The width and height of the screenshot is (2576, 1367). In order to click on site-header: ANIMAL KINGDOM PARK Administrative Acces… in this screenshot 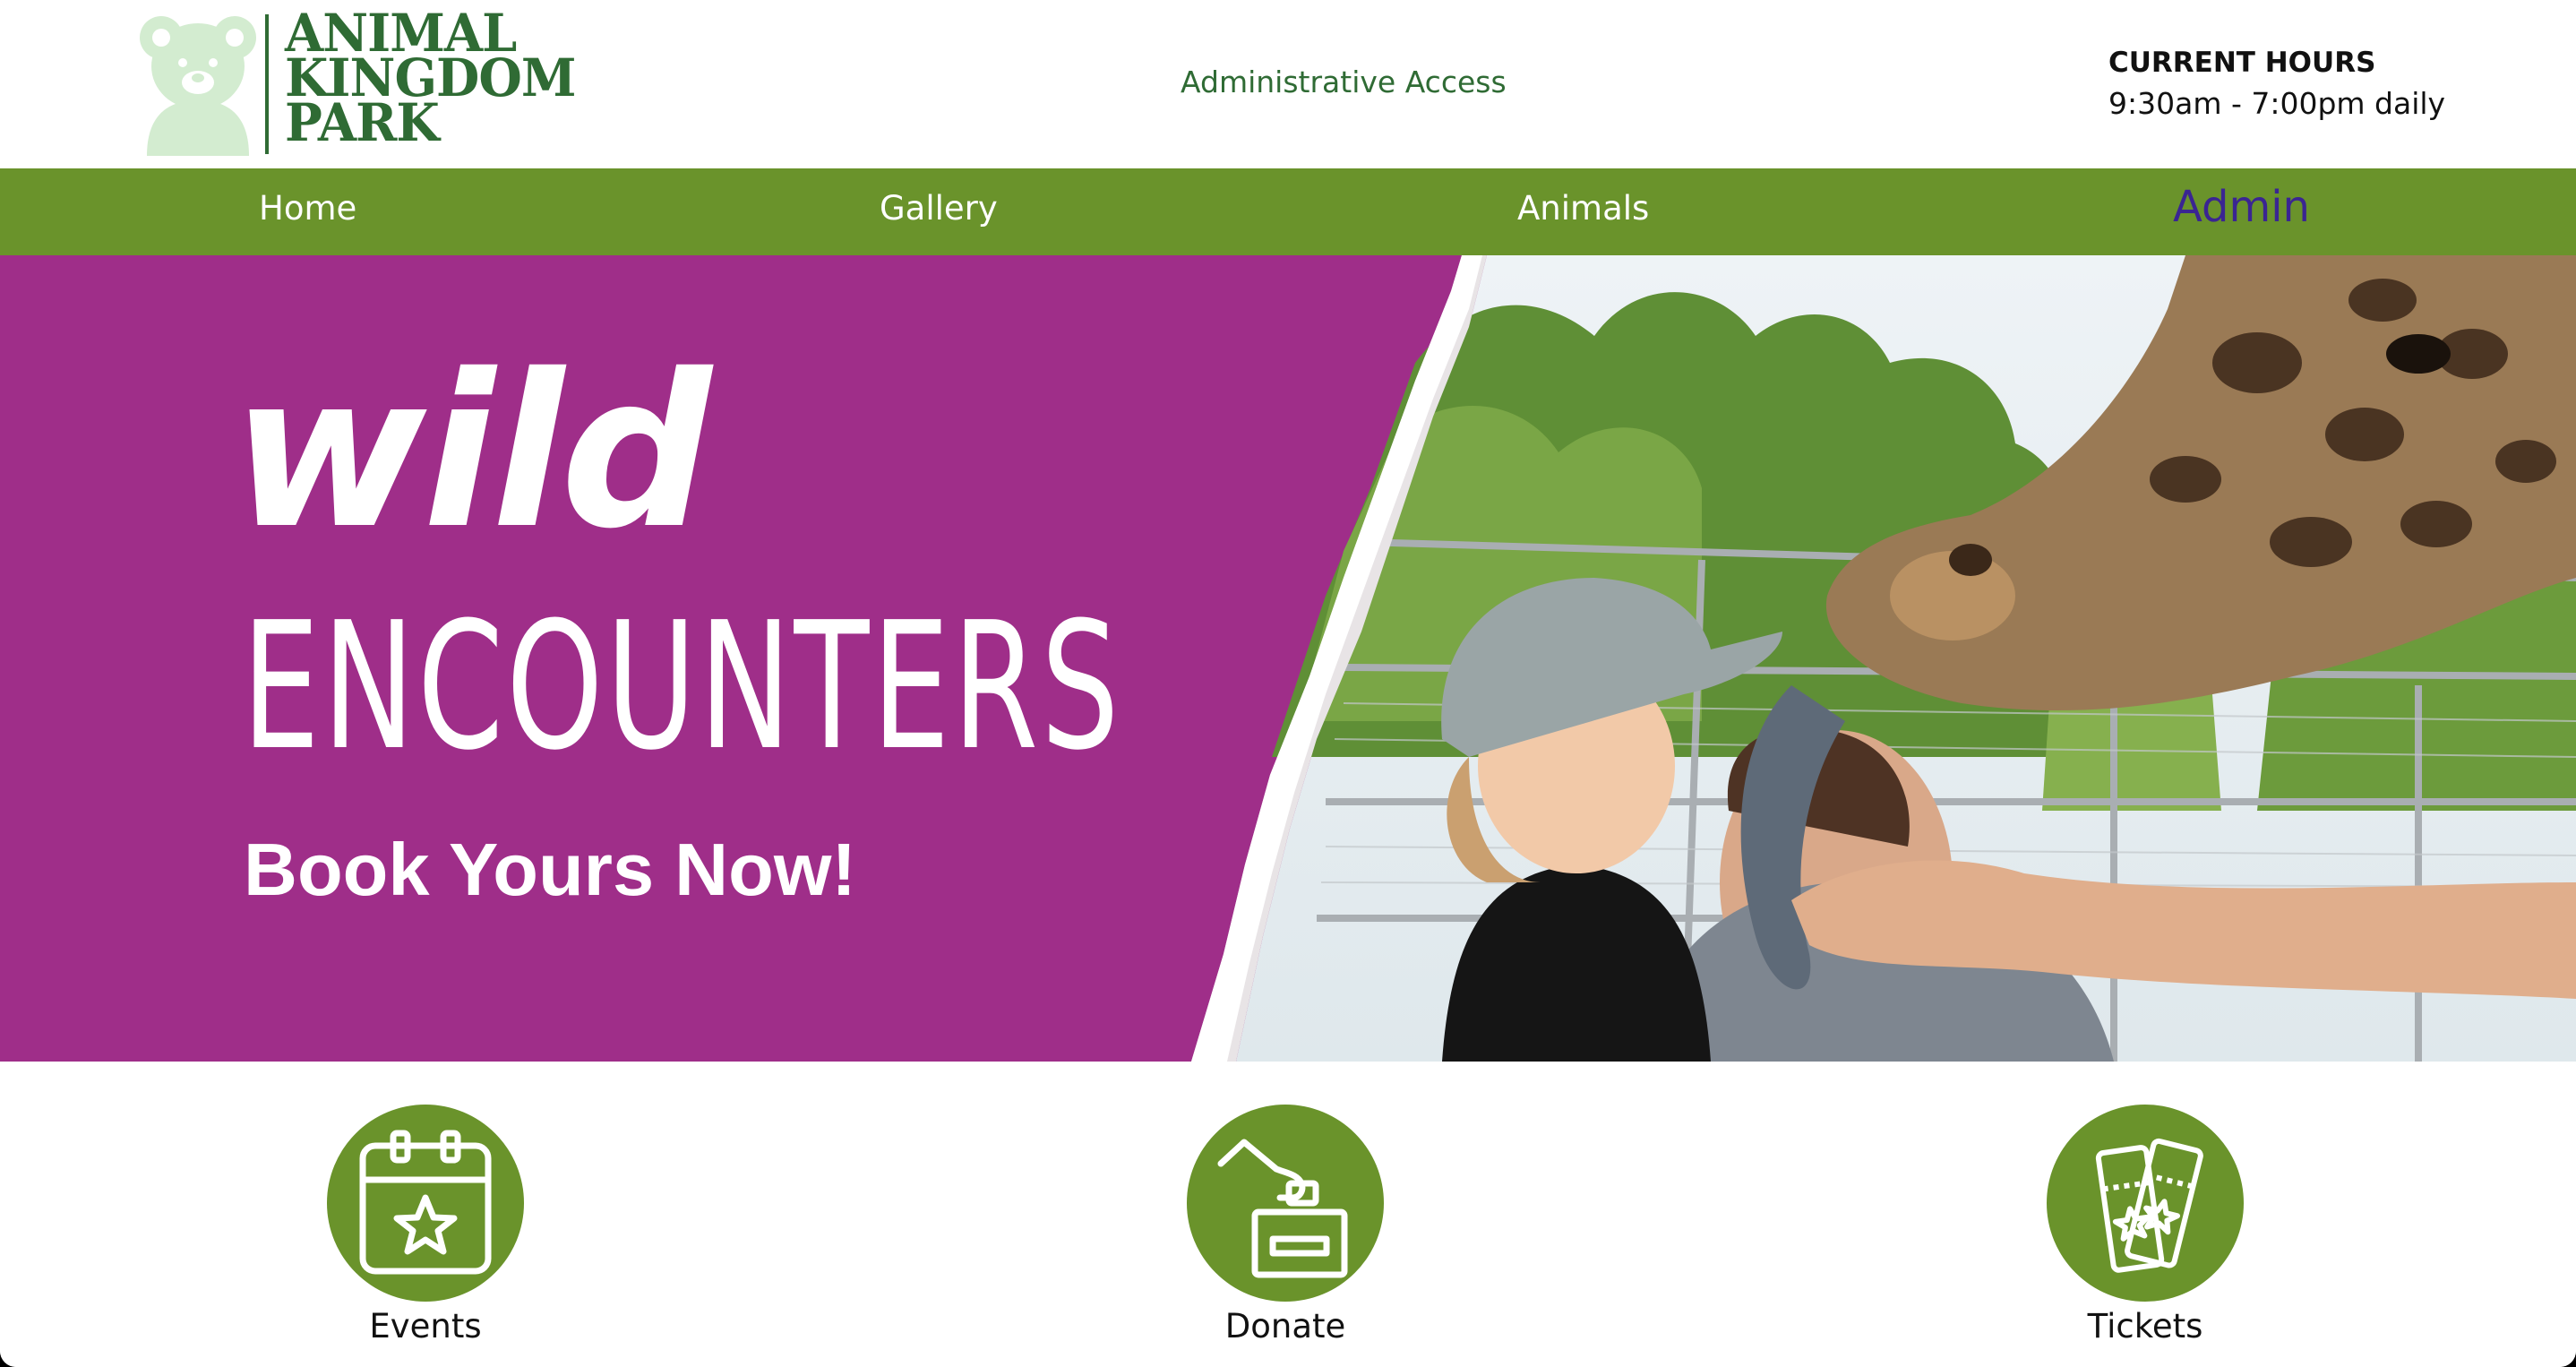, I will do `click(1288, 84)`.